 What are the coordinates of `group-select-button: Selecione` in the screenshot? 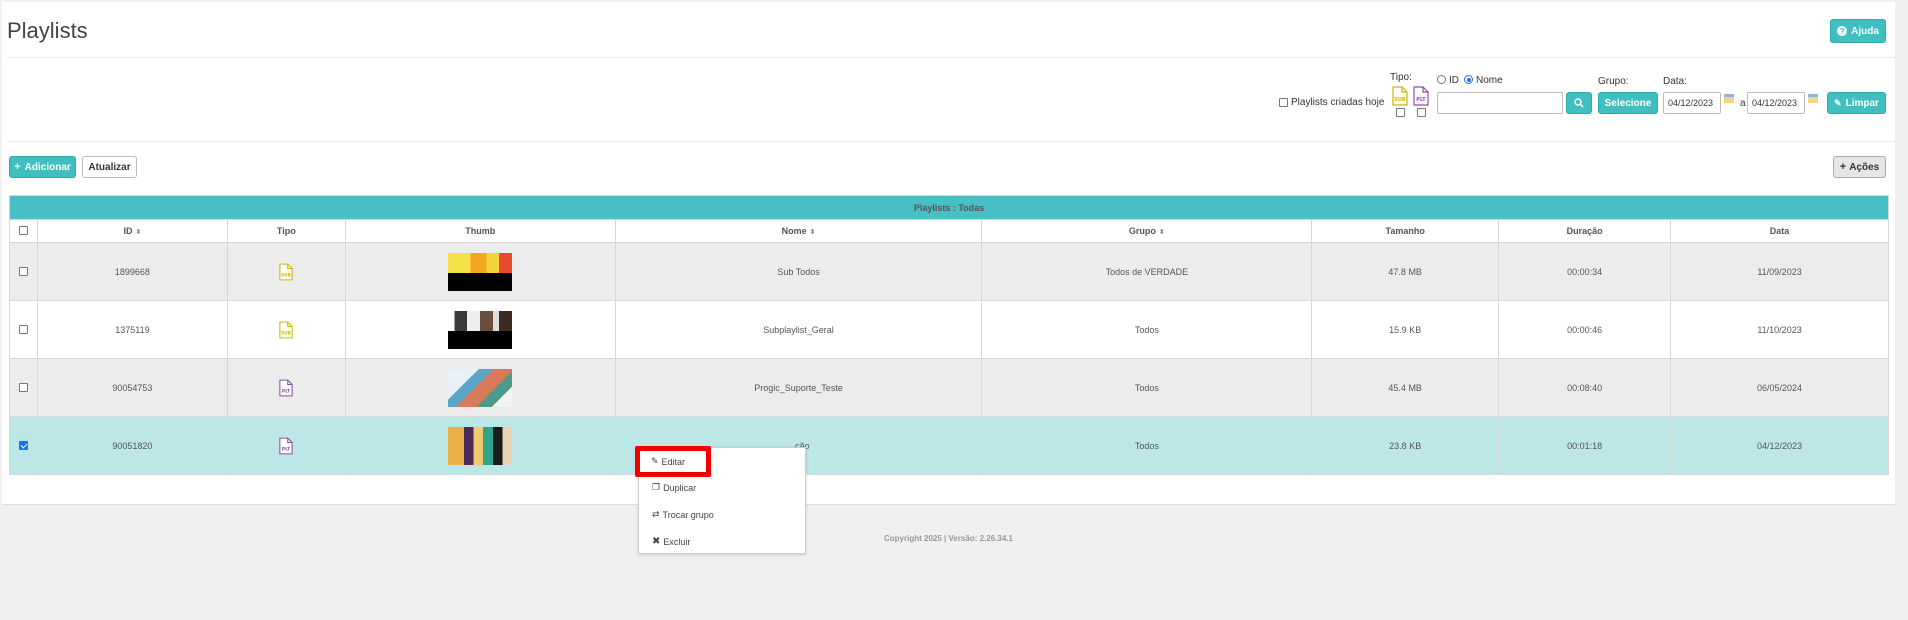 It's located at (1628, 103).